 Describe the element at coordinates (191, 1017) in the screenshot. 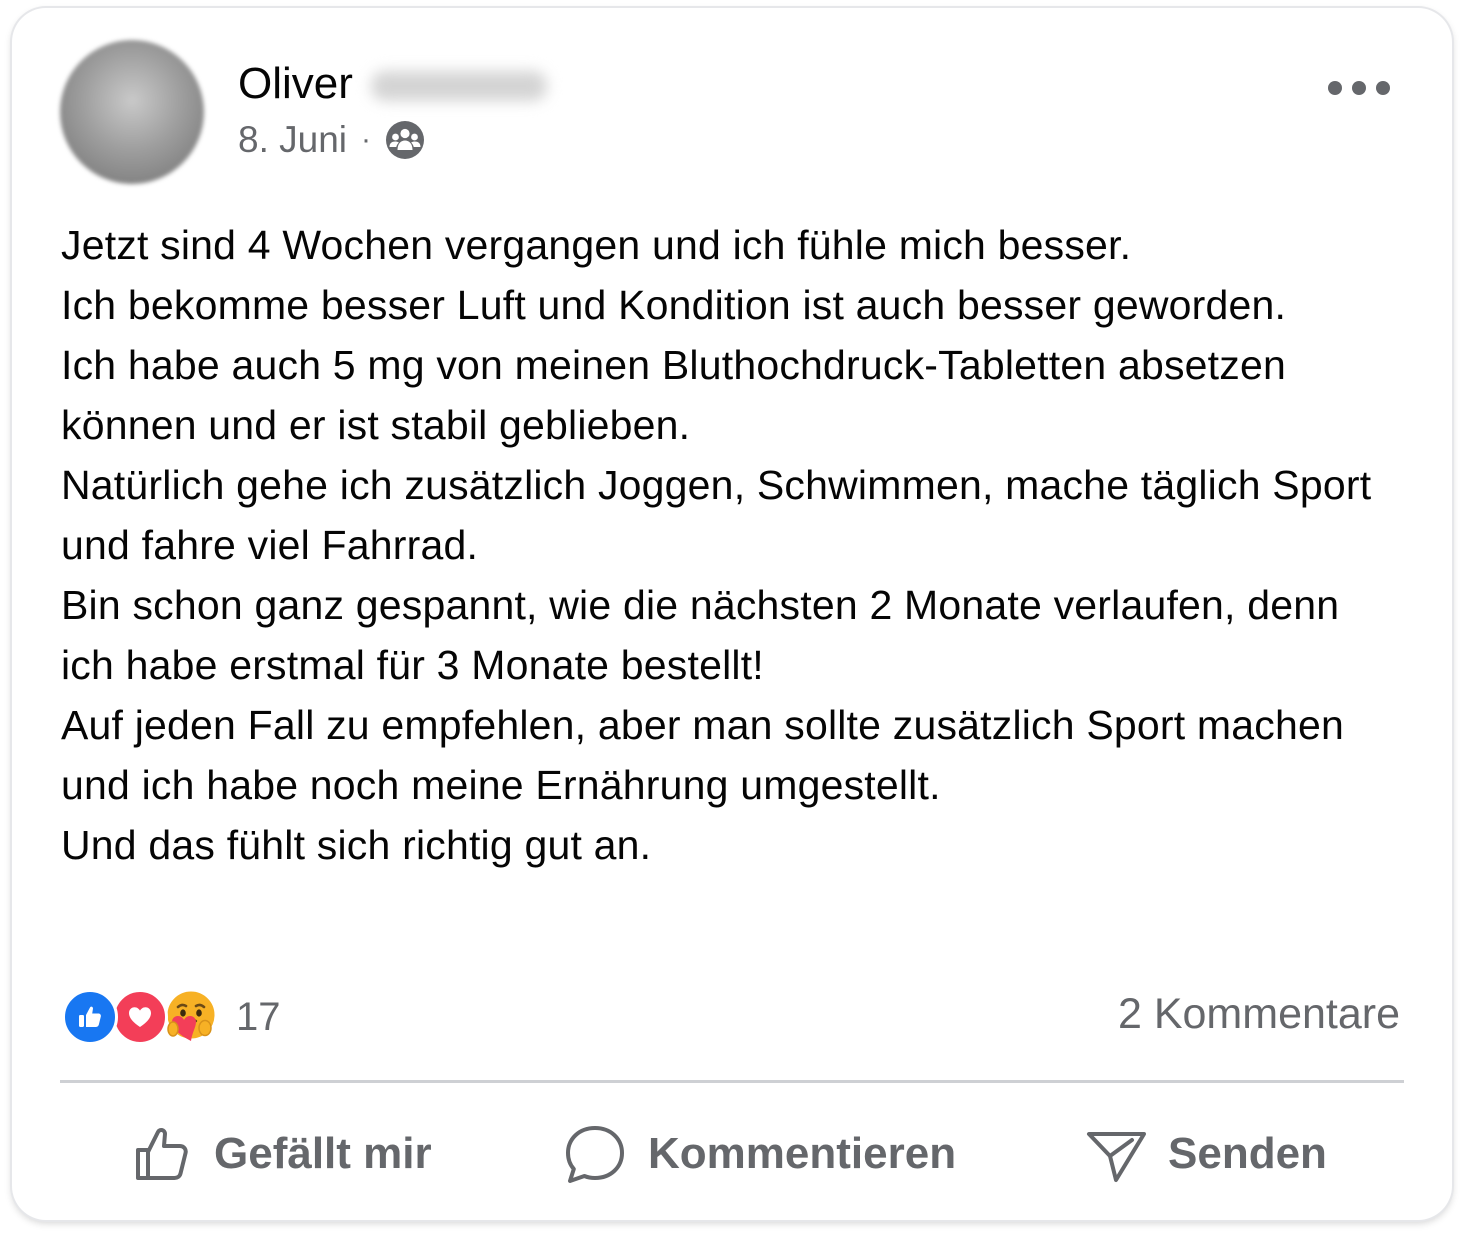

I see `care-reaction-icon` at that location.